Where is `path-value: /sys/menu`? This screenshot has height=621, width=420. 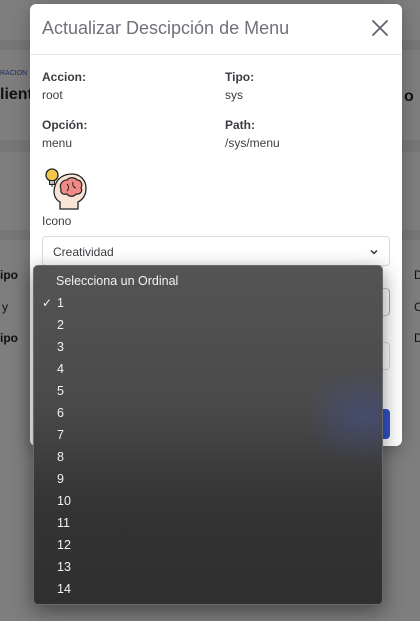 path-value: /sys/menu is located at coordinates (252, 143).